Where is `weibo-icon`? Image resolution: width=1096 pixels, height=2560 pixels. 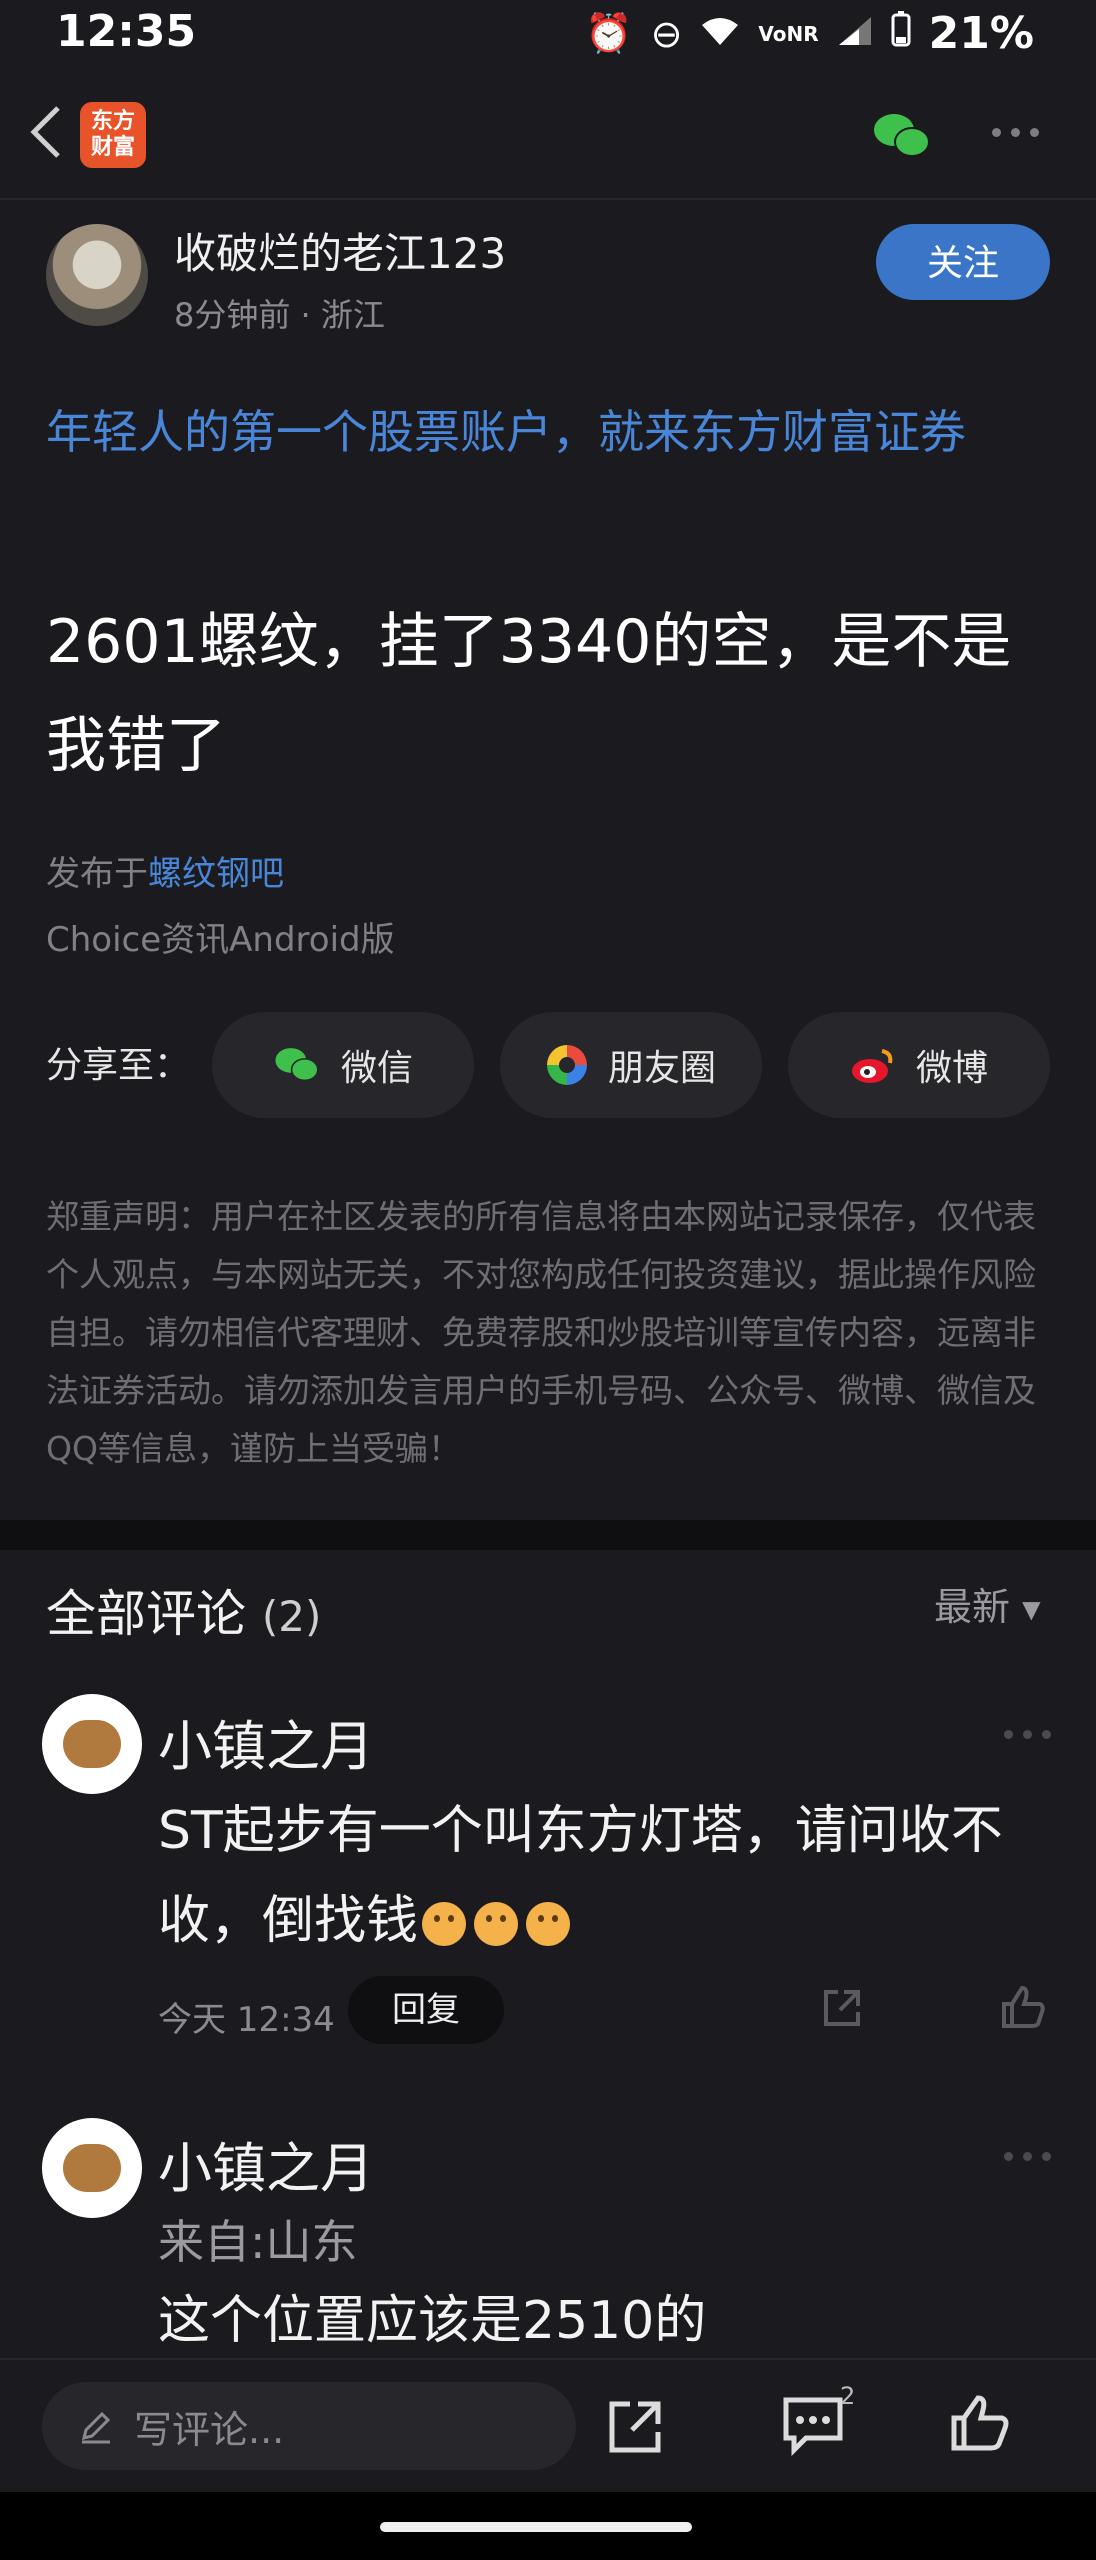 weibo-icon is located at coordinates (872, 1066).